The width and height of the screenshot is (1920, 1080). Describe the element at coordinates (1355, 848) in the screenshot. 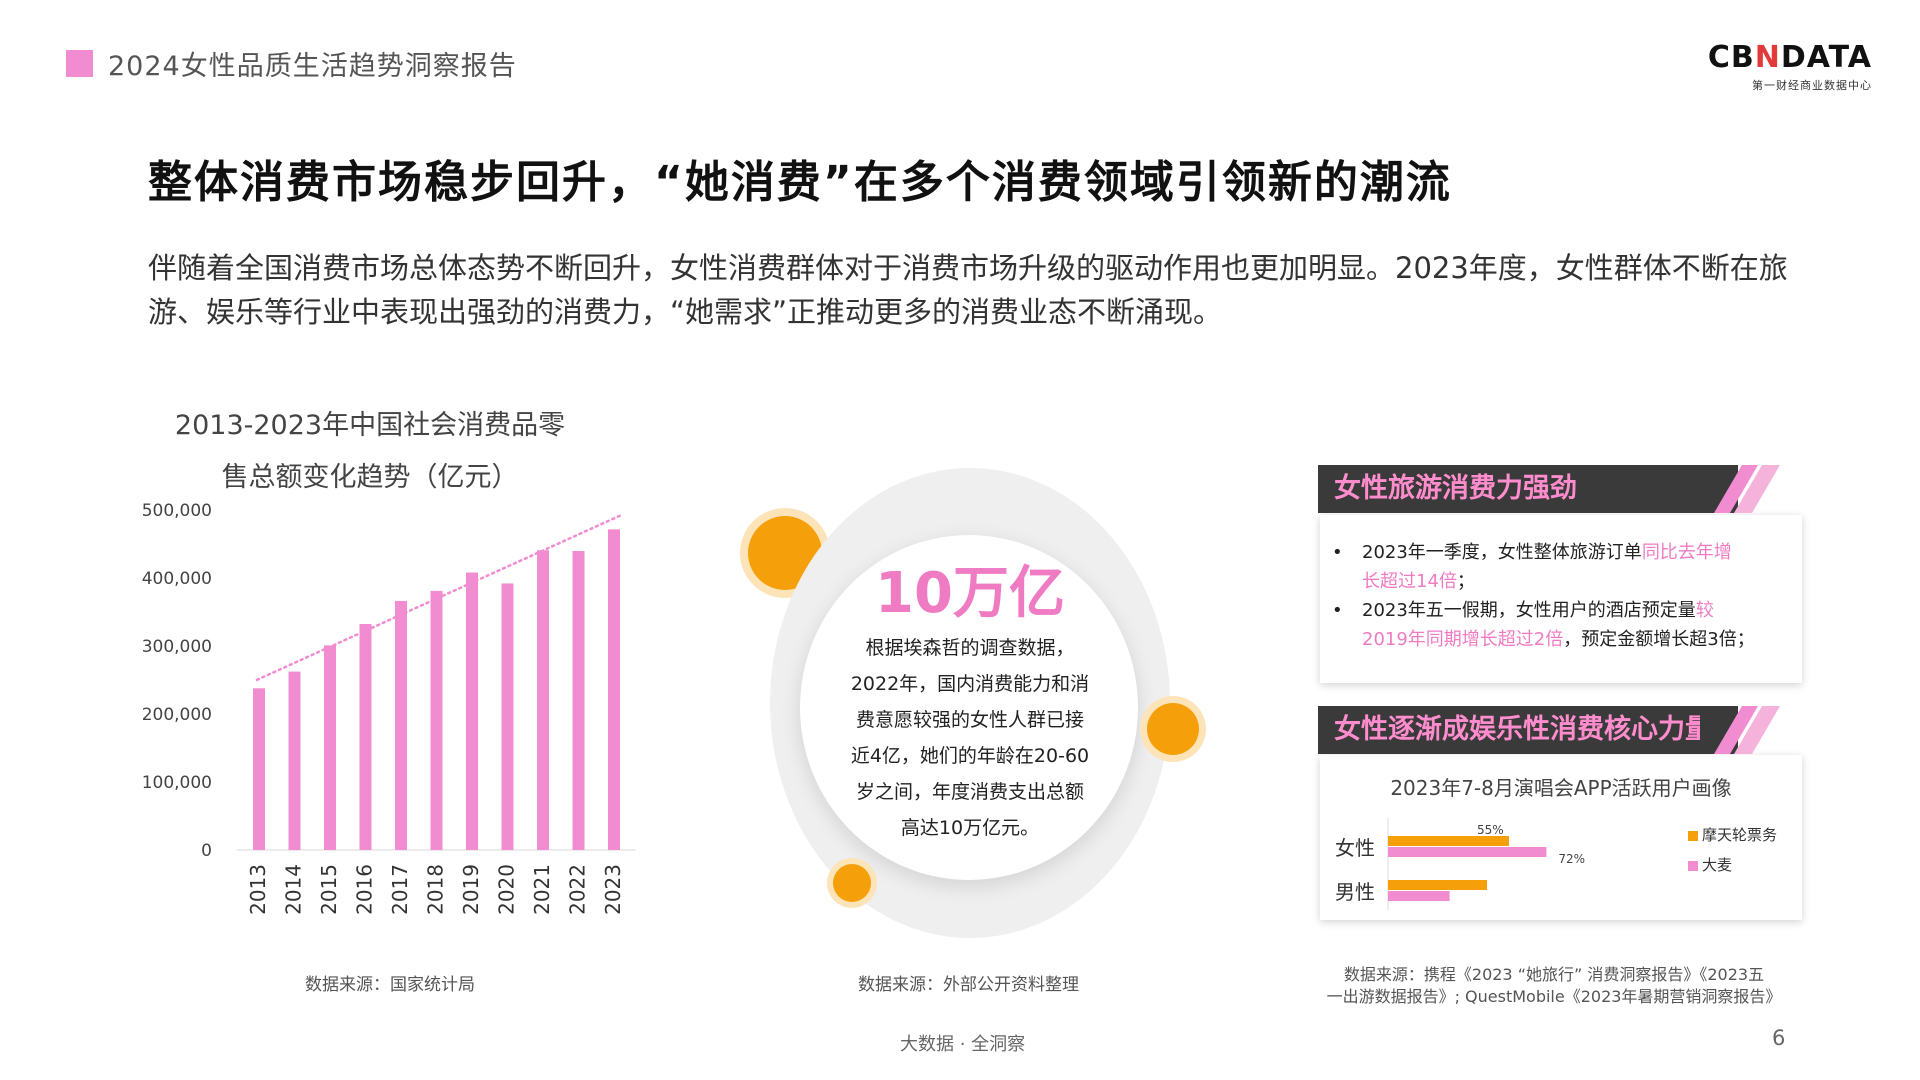

I see `category-label-female: 女性` at that location.